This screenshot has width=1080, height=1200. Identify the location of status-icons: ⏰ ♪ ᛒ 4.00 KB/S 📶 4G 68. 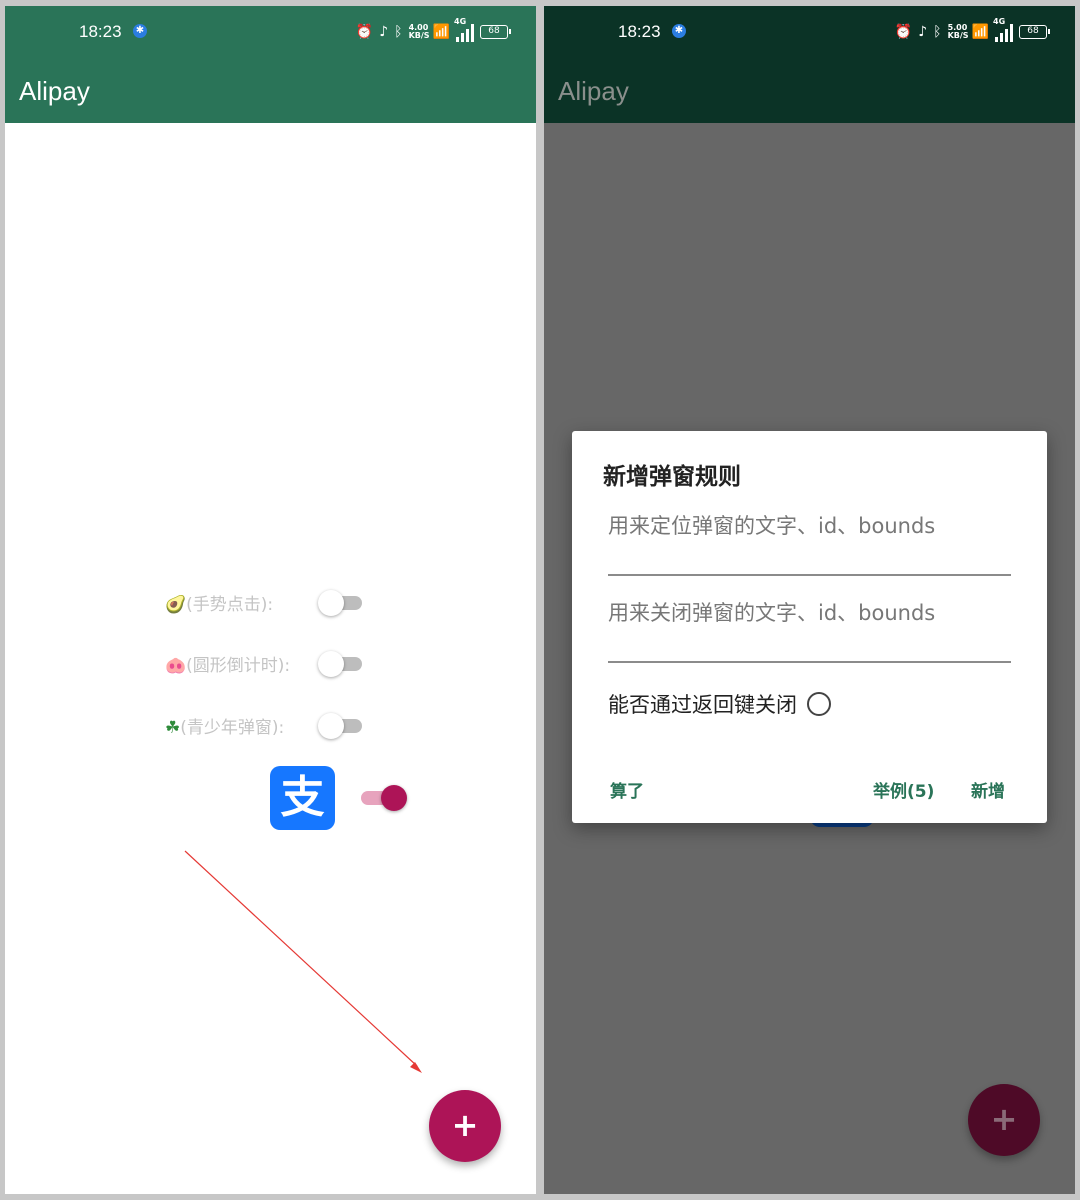
(433, 30).